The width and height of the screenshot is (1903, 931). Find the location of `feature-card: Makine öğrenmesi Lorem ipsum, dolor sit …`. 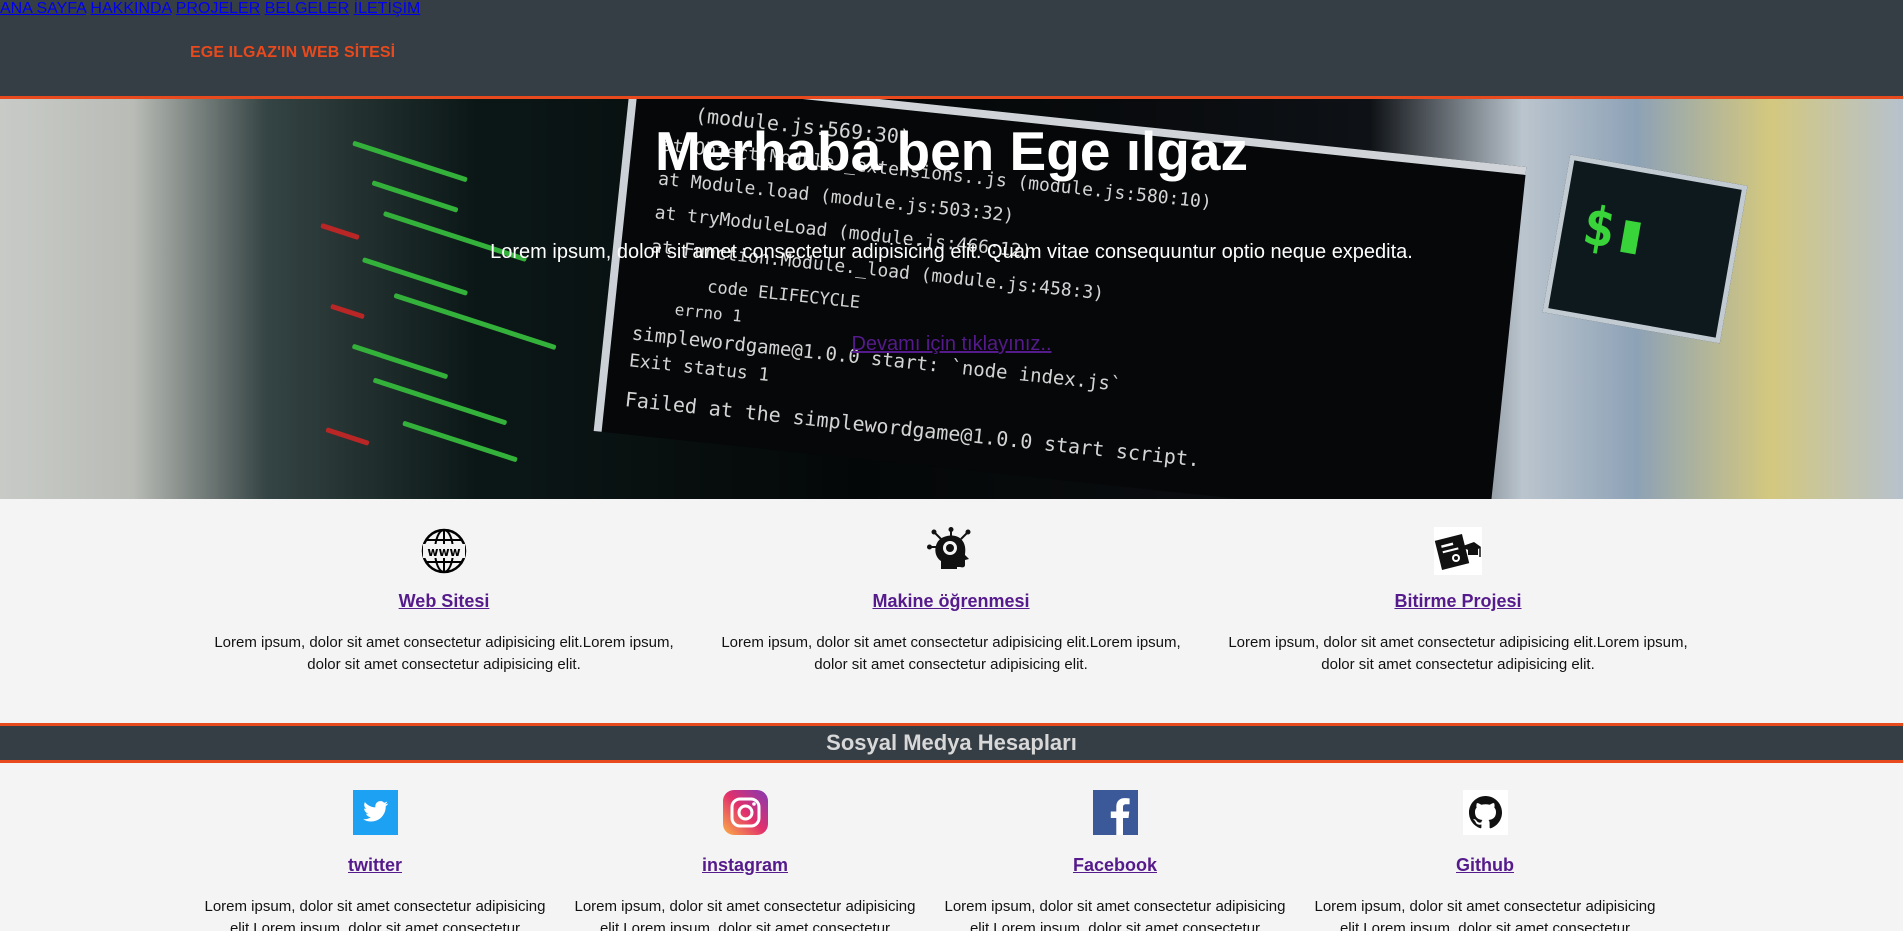

feature-card: Makine öğrenmesi Lorem ipsum, dolor sit … is located at coordinates (951, 587).